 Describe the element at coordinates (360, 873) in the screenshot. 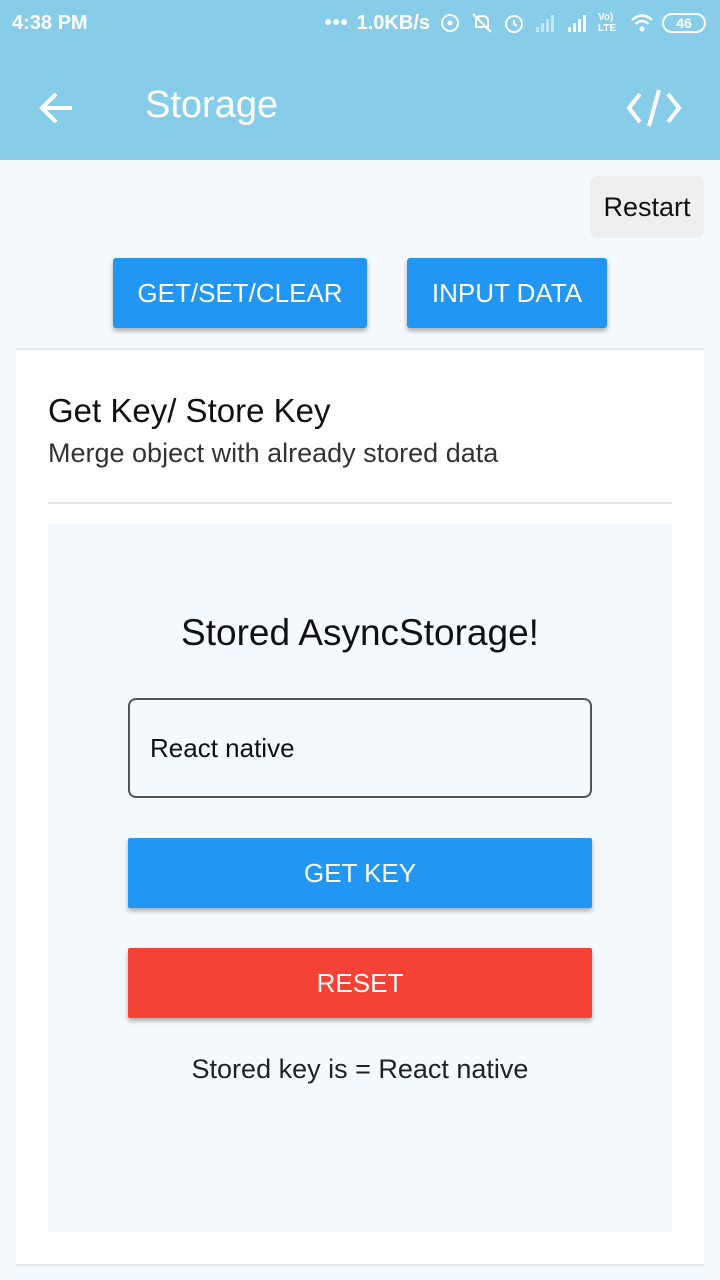

I see `get-key-button: GET KEY` at that location.